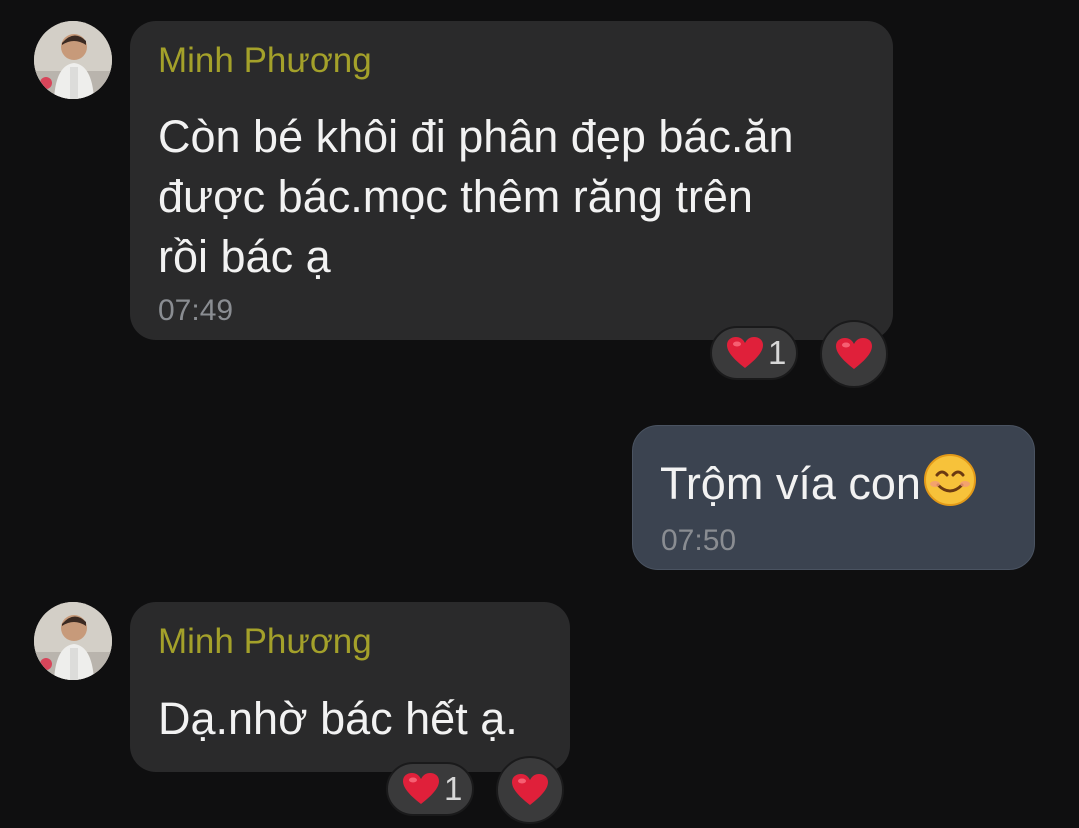 The width and height of the screenshot is (1079, 828). What do you see at coordinates (476, 136) in the screenshot?
I see `message-text-line: Còn bé khôi đi phân đẹp bác.ăn` at bounding box center [476, 136].